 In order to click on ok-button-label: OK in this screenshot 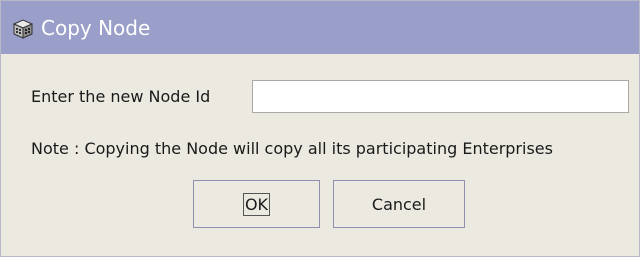, I will do `click(256, 204)`.